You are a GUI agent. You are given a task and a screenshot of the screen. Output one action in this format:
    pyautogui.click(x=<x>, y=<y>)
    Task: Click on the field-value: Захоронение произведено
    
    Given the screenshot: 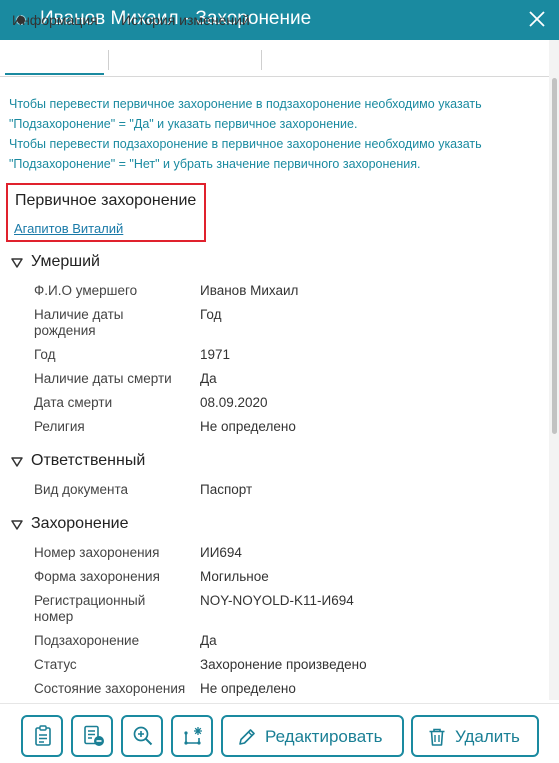 What is the action you would take?
    pyautogui.click(x=283, y=664)
    